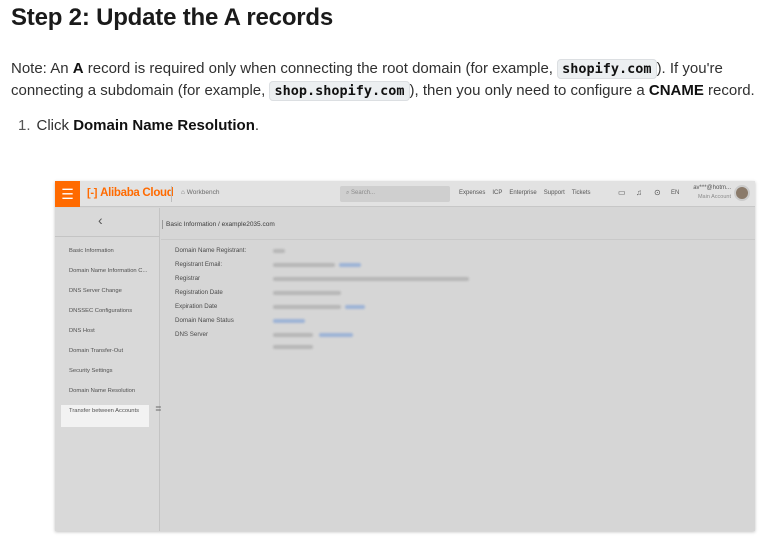  Describe the element at coordinates (522, 193) in the screenshot. I see `nav-enterprise: Enterprise` at that location.